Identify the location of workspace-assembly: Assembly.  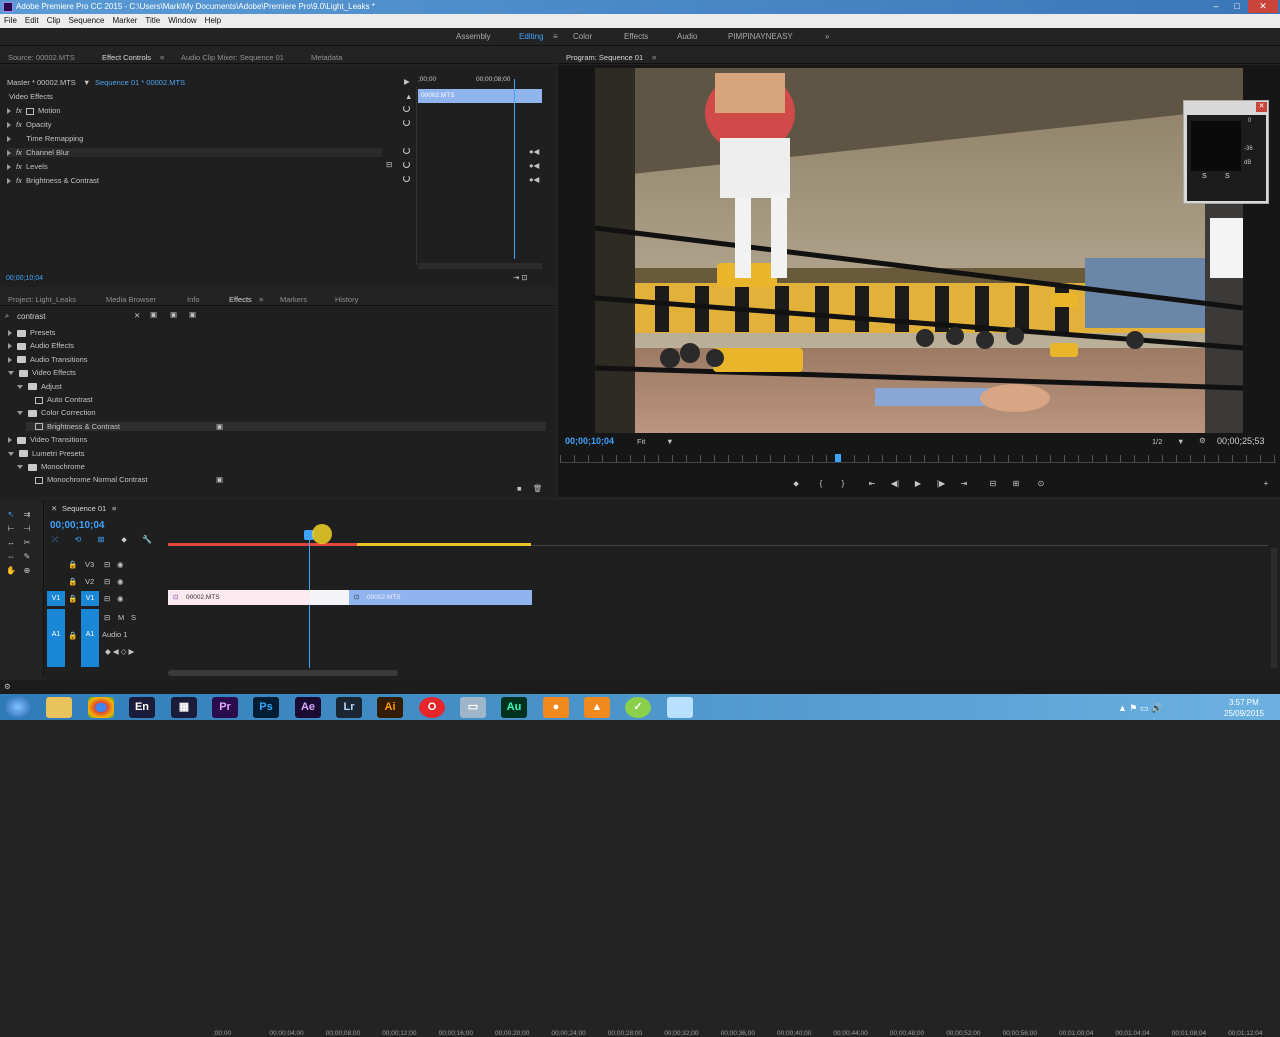
(473, 36).